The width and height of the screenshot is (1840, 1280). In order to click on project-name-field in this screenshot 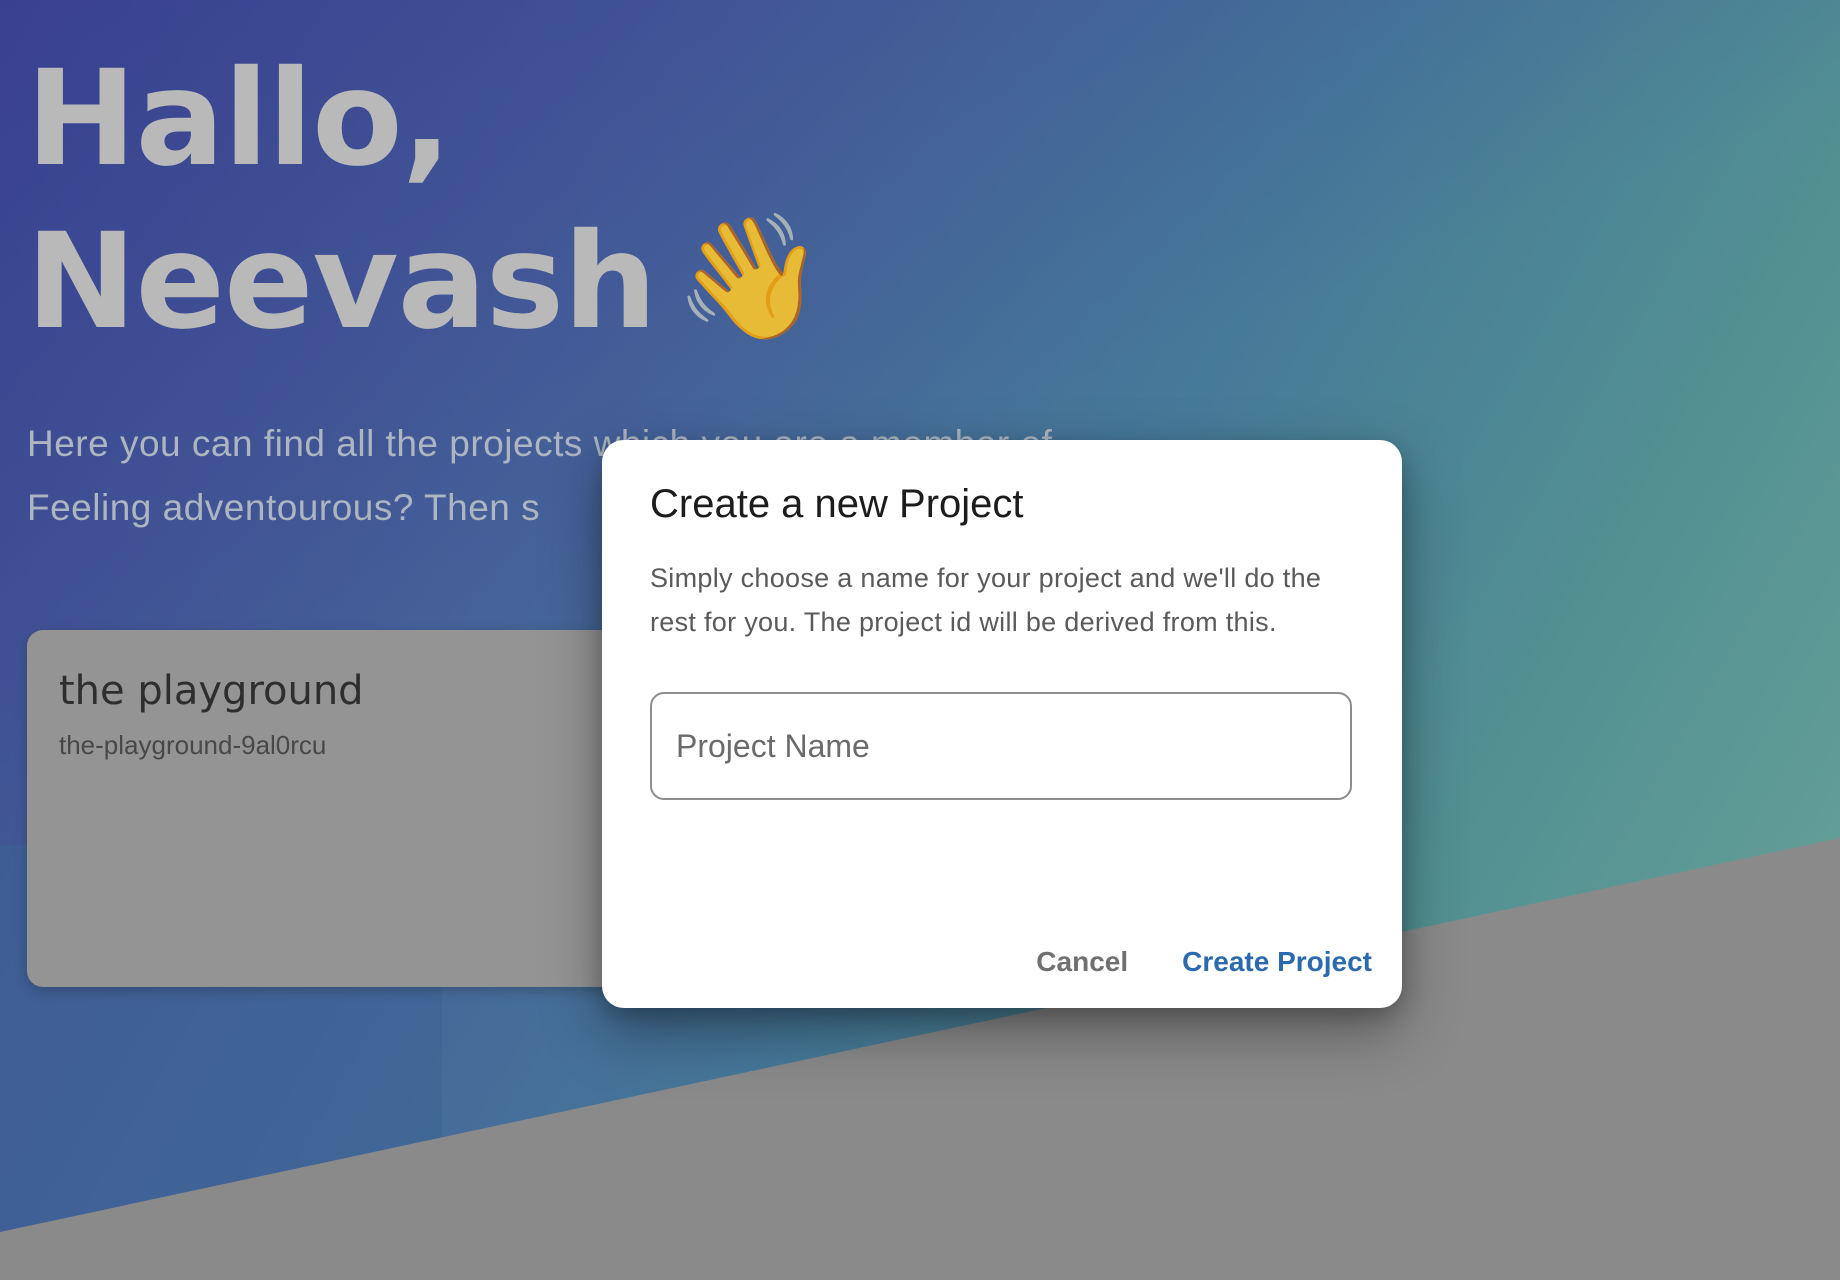, I will do `click(1001, 746)`.